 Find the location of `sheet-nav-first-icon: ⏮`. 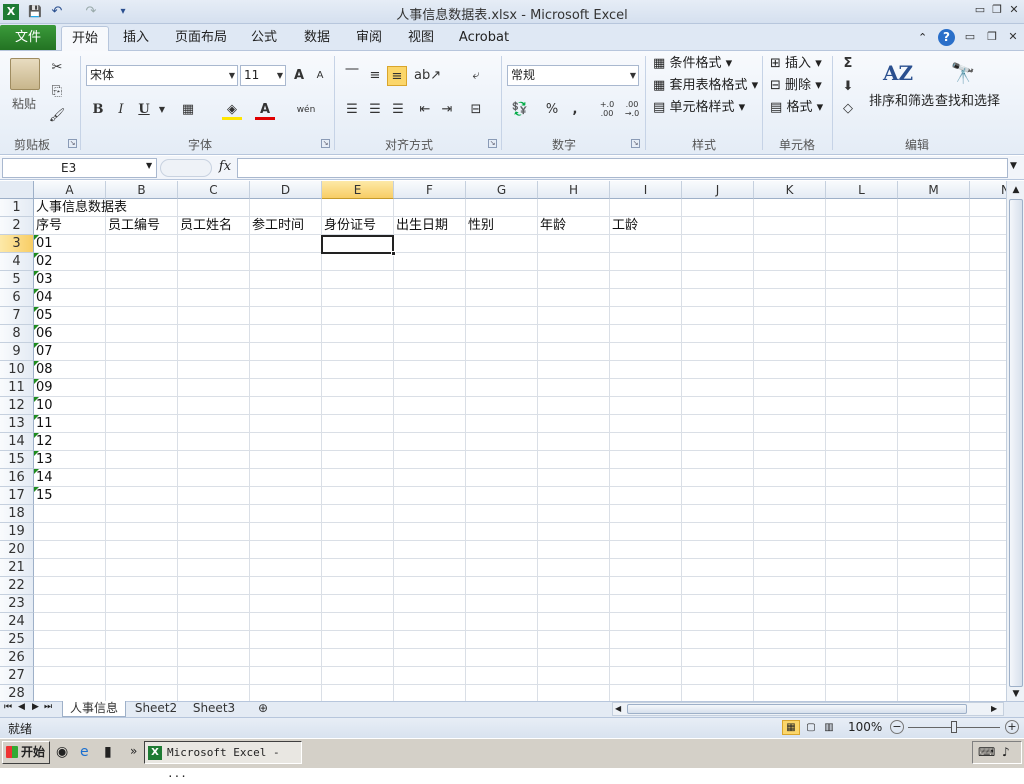

sheet-nav-first-icon: ⏮ is located at coordinates (8, 707).